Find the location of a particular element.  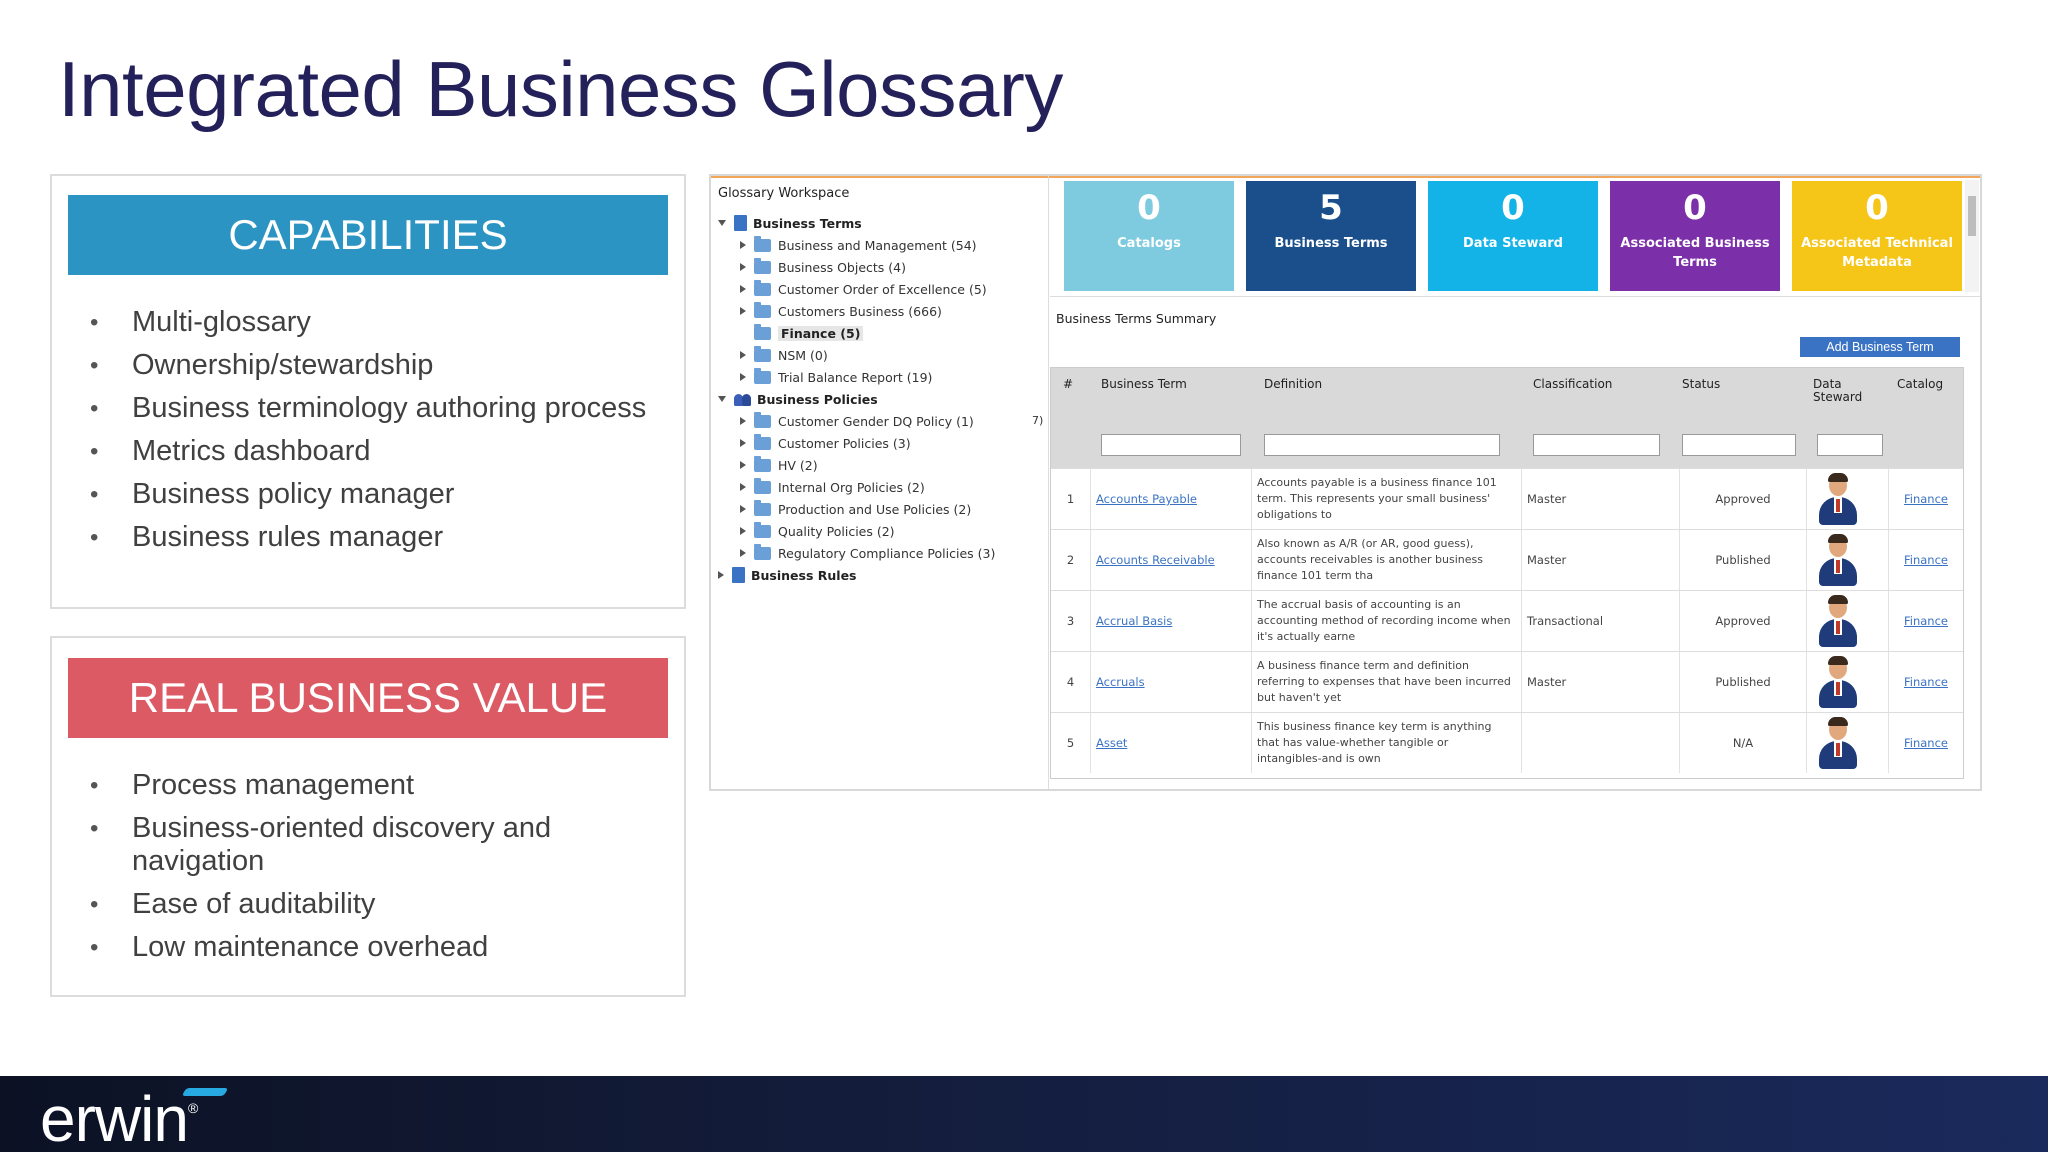

term-link: Asset is located at coordinates (1111, 743).